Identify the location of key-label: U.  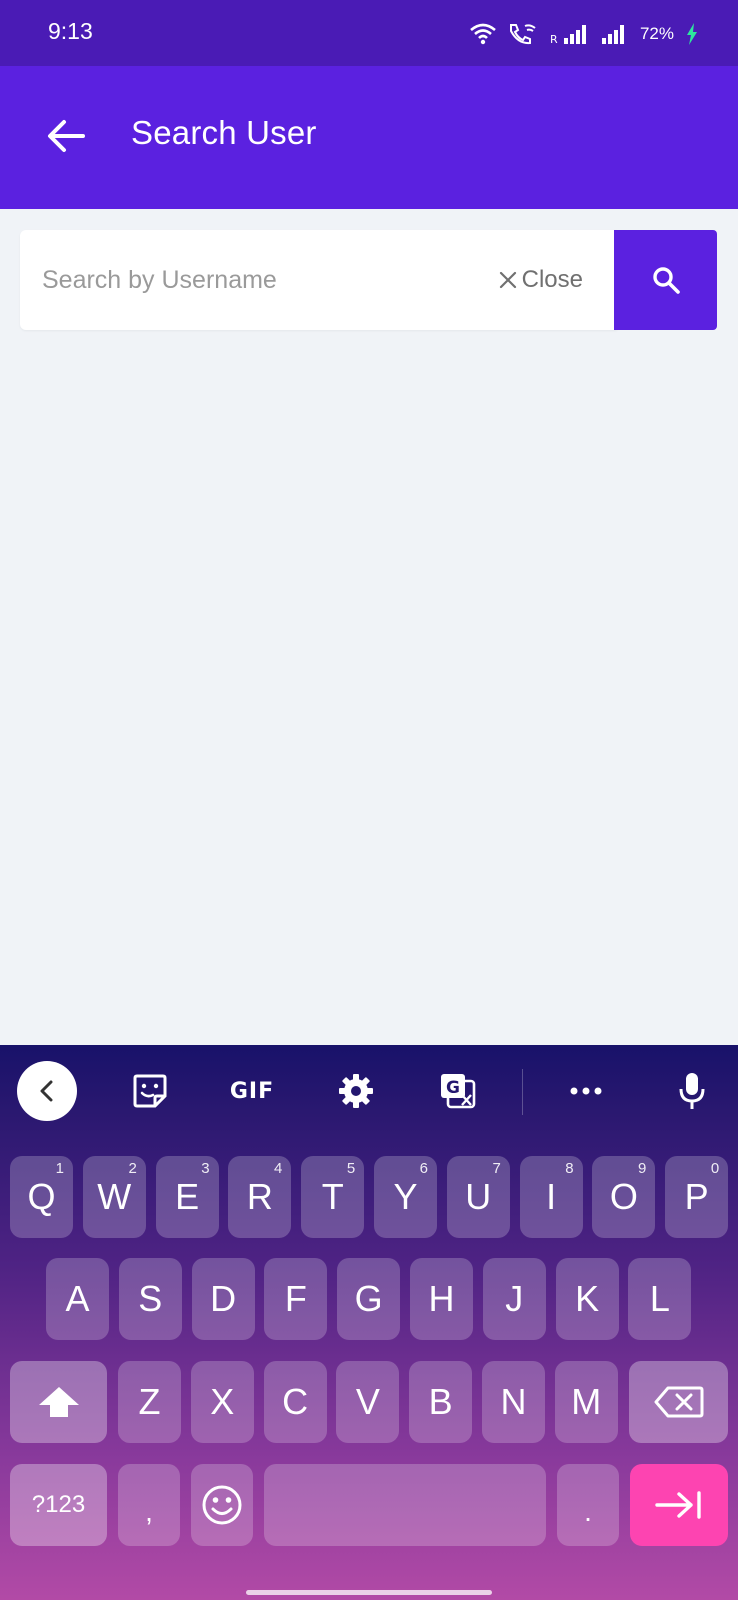
(478, 1196).